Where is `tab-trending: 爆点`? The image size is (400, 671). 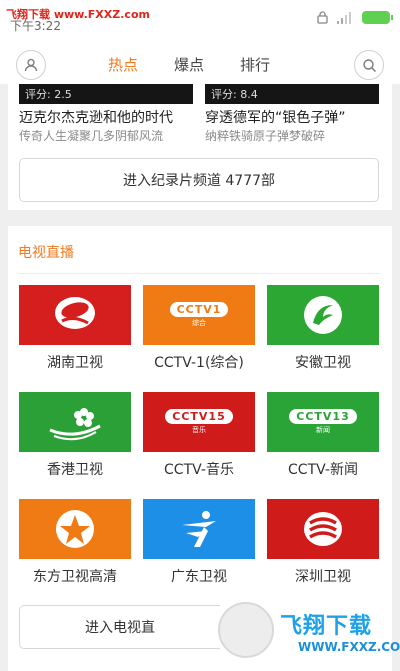 tab-trending: 爆点 is located at coordinates (189, 64).